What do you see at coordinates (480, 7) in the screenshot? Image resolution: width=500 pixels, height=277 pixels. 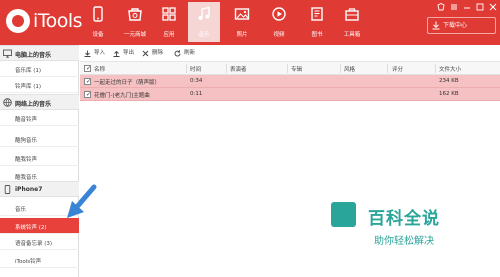 I see `maximize-icon` at bounding box center [480, 7].